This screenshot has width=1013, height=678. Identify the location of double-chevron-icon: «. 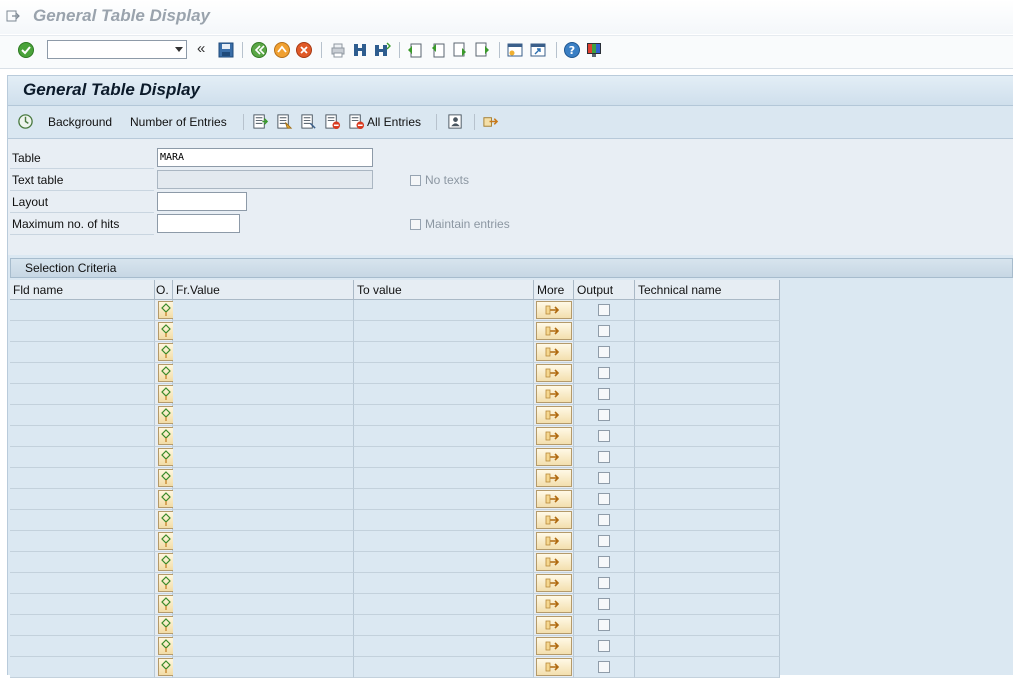
(201, 48).